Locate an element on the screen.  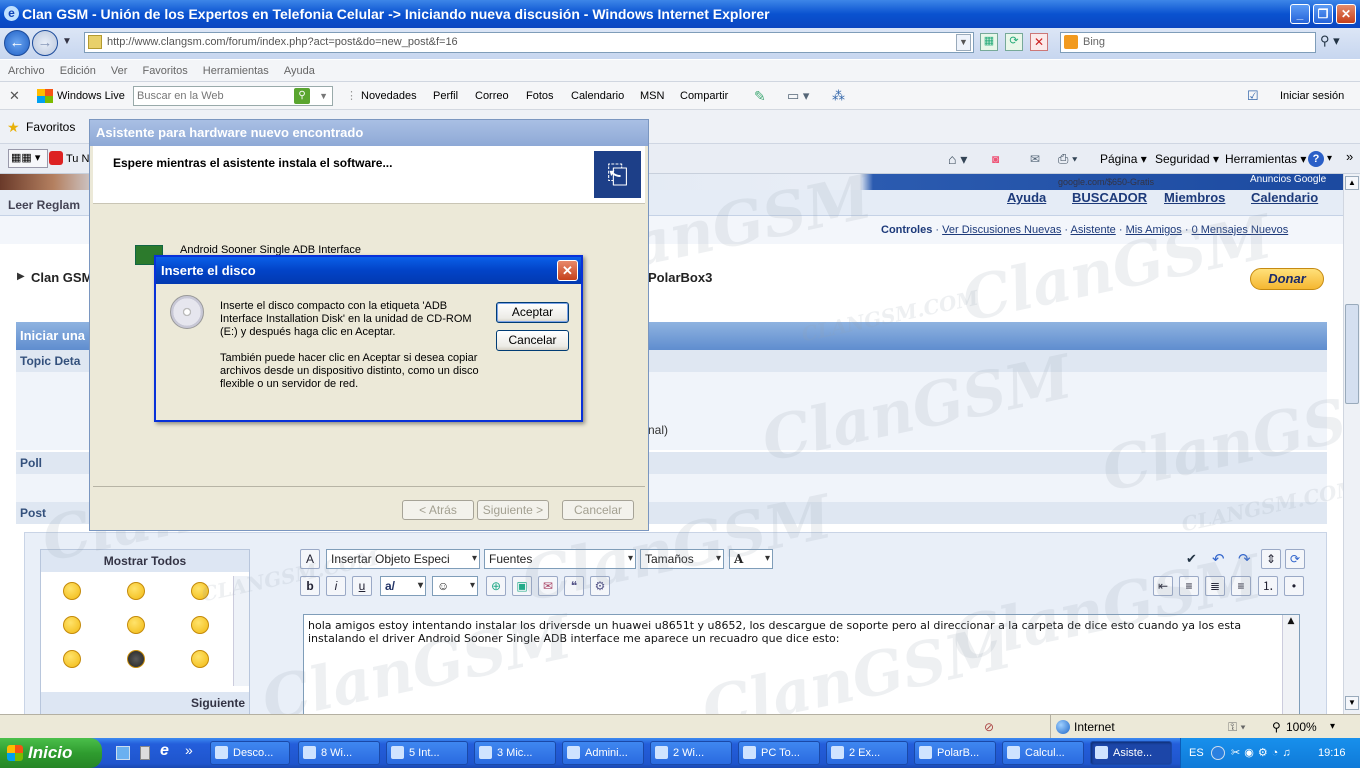
user-link-discusiones: Ver Discusiones Nuevas is located at coordinates (1001, 230).